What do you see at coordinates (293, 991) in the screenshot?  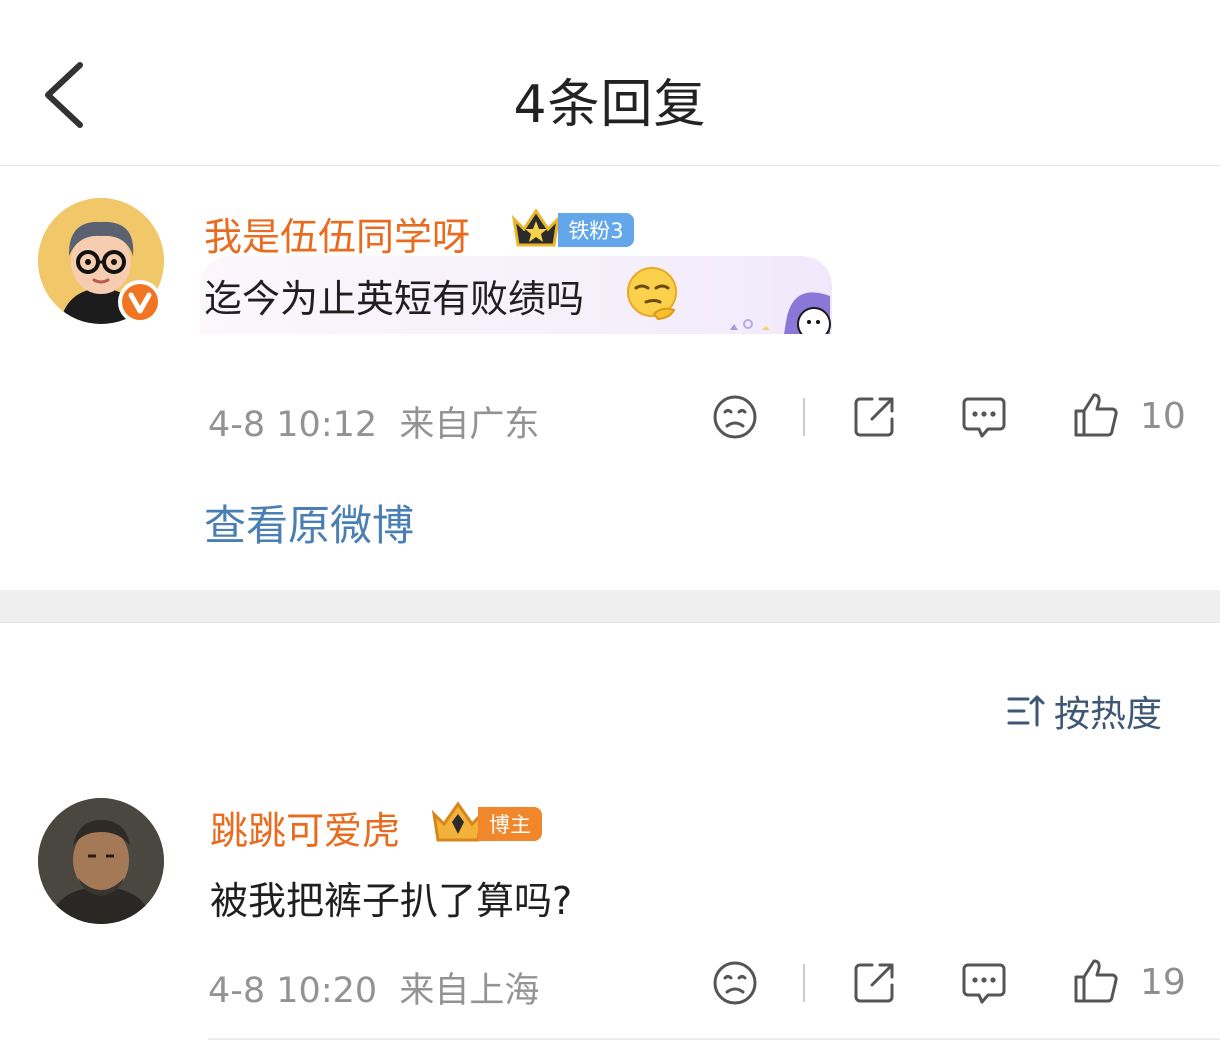 I see `comment-time: 4-8 10:20` at bounding box center [293, 991].